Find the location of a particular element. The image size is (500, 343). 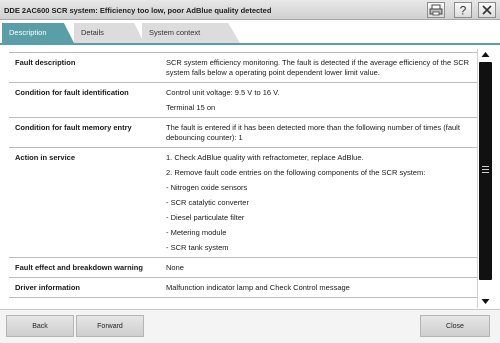

grip-icon is located at coordinates (485, 171).